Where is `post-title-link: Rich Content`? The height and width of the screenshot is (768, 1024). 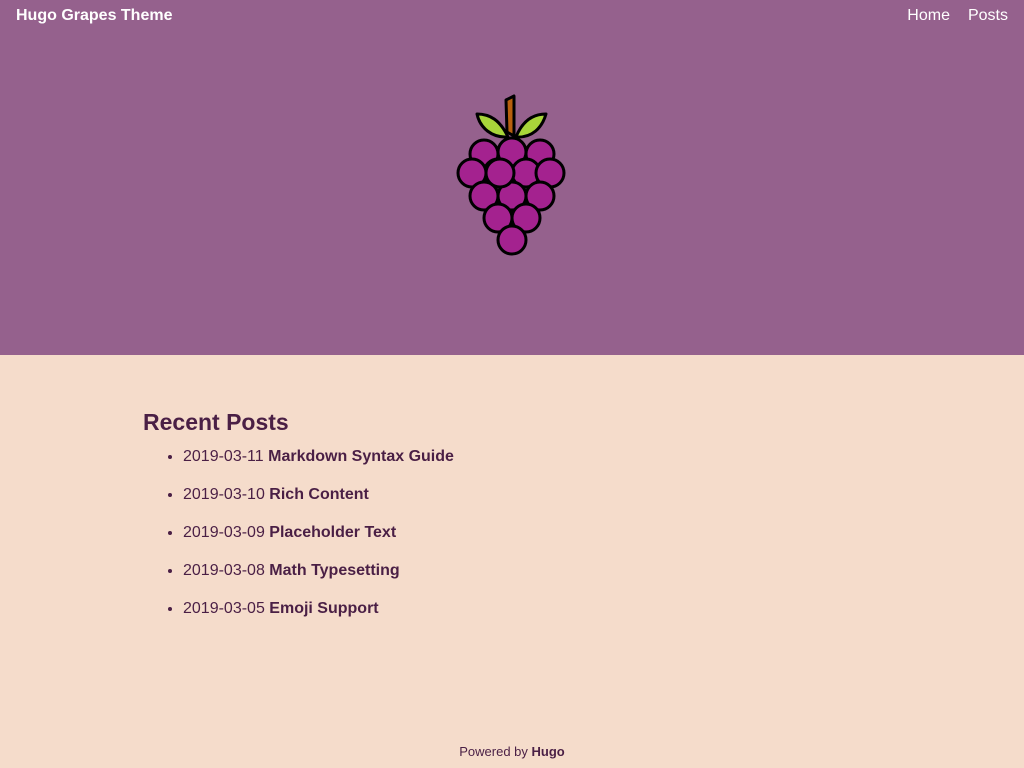
post-title-link: Rich Content is located at coordinates (319, 494).